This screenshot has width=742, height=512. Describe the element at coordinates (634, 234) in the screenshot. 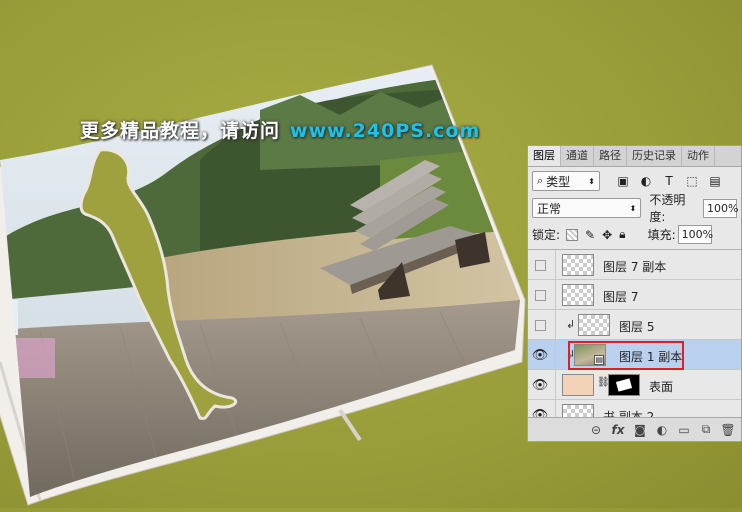

I see `lock-row: 锁定: ✎ ✥ 🔒︎ 填充: 100%` at that location.